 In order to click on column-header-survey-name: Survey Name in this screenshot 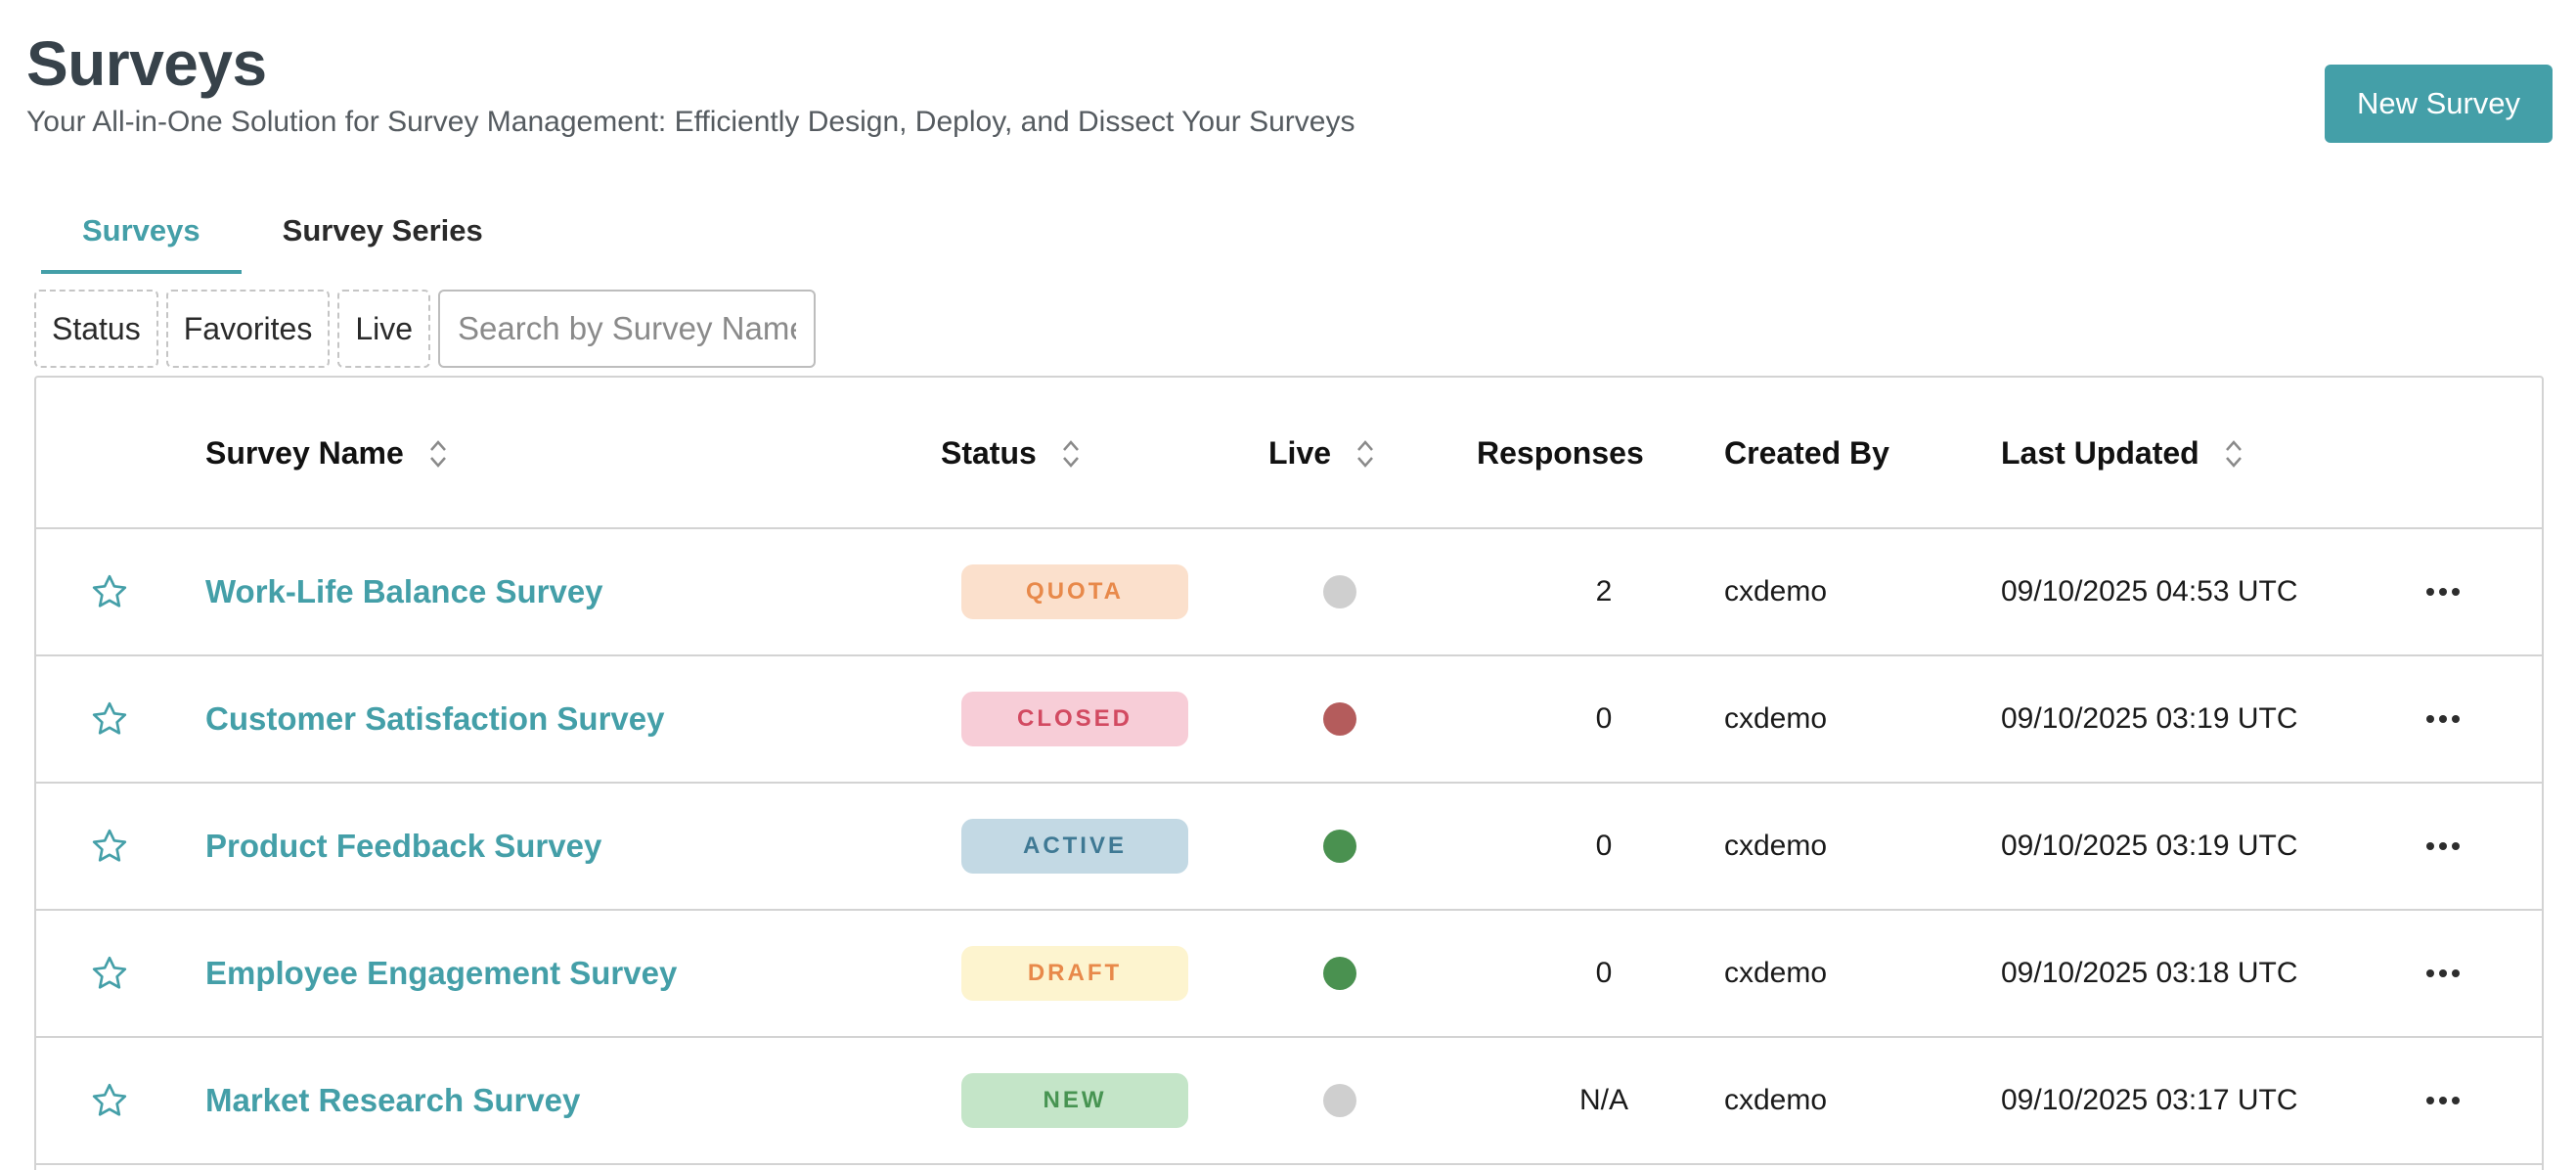, I will do `click(326, 453)`.